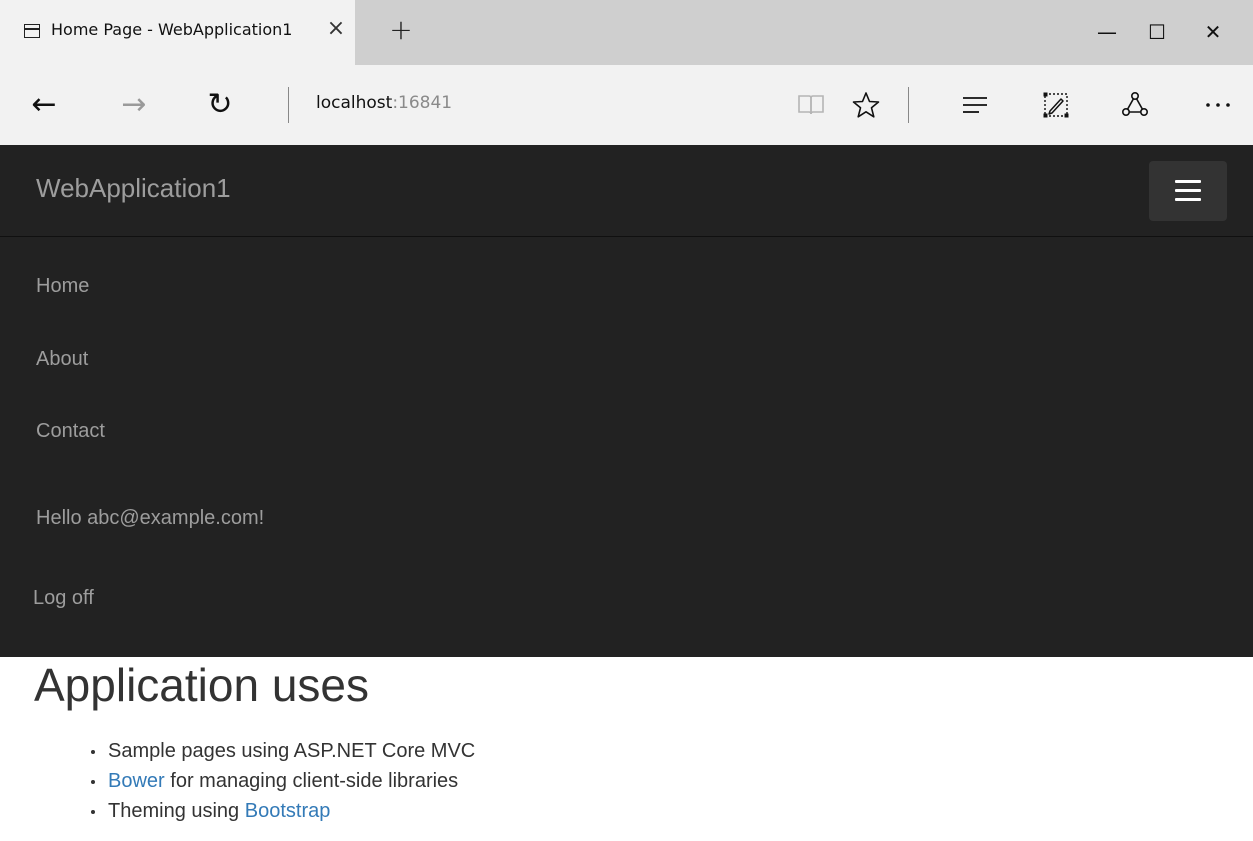  I want to click on hub-icon, so click(975, 105).